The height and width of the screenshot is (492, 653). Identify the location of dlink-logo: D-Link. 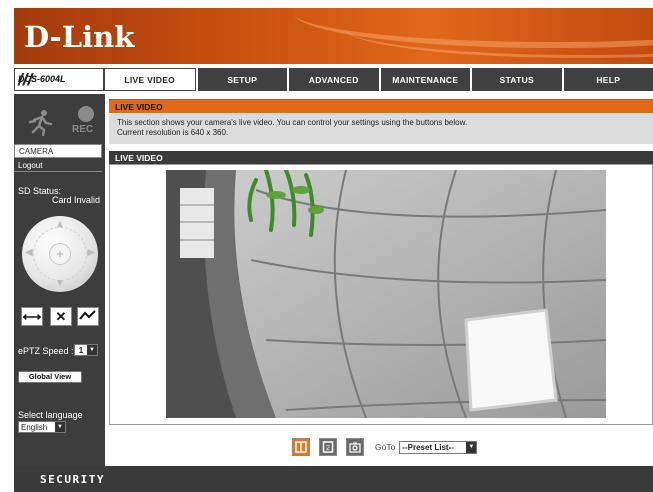
(79, 37).